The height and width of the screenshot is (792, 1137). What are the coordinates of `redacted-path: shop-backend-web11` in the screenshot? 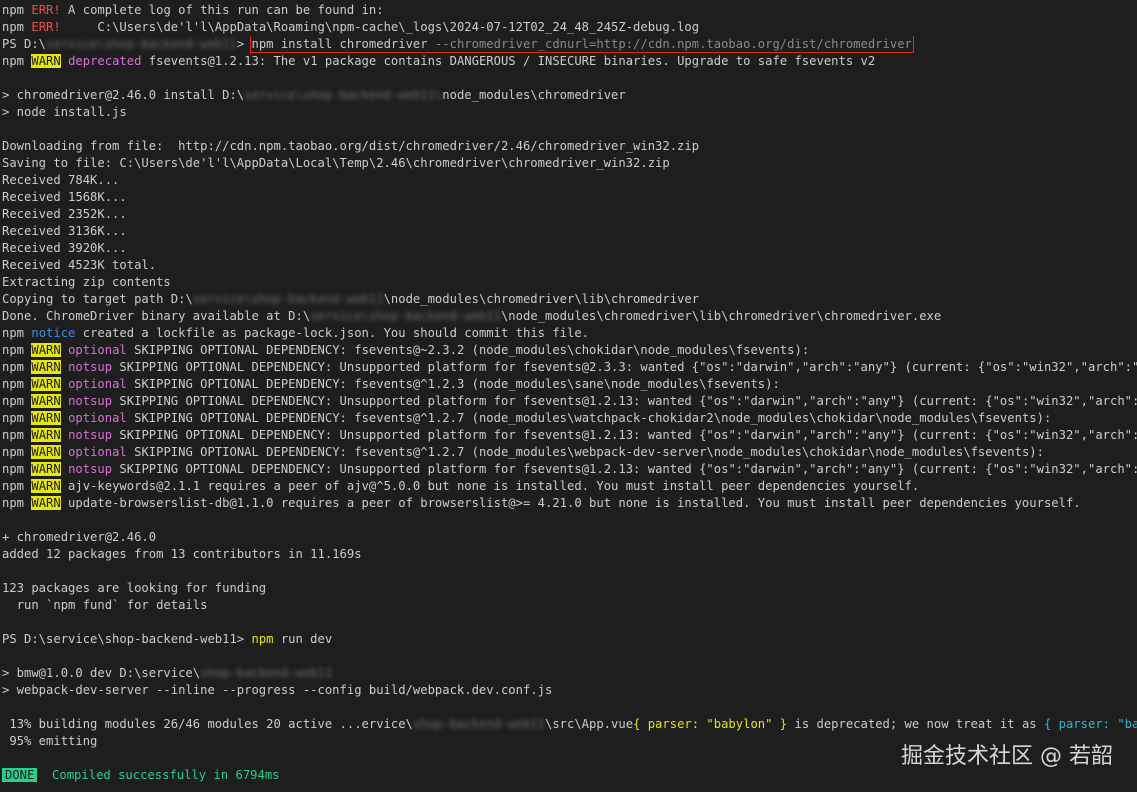 It's located at (266, 673).